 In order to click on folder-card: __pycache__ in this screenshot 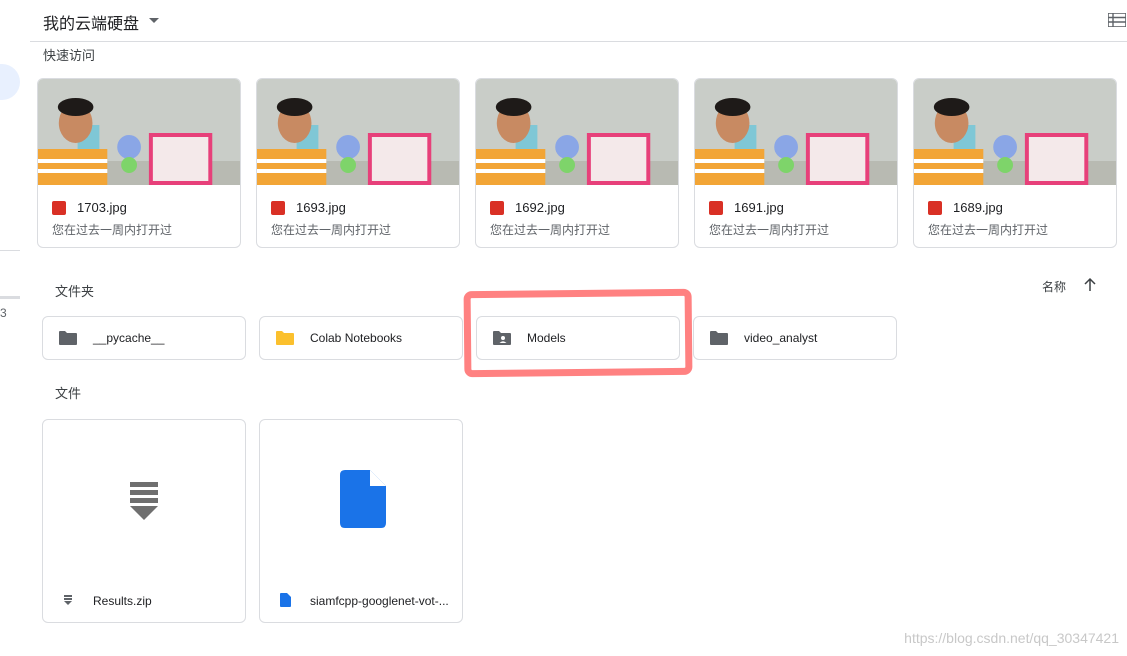, I will do `click(144, 338)`.